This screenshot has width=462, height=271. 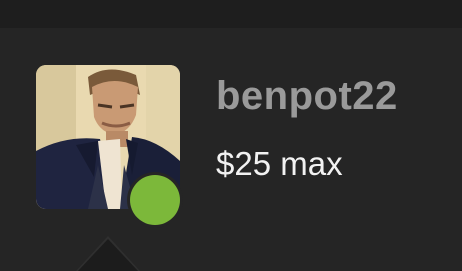 What do you see at coordinates (231, 14) in the screenshot?
I see `header-strip` at bounding box center [231, 14].